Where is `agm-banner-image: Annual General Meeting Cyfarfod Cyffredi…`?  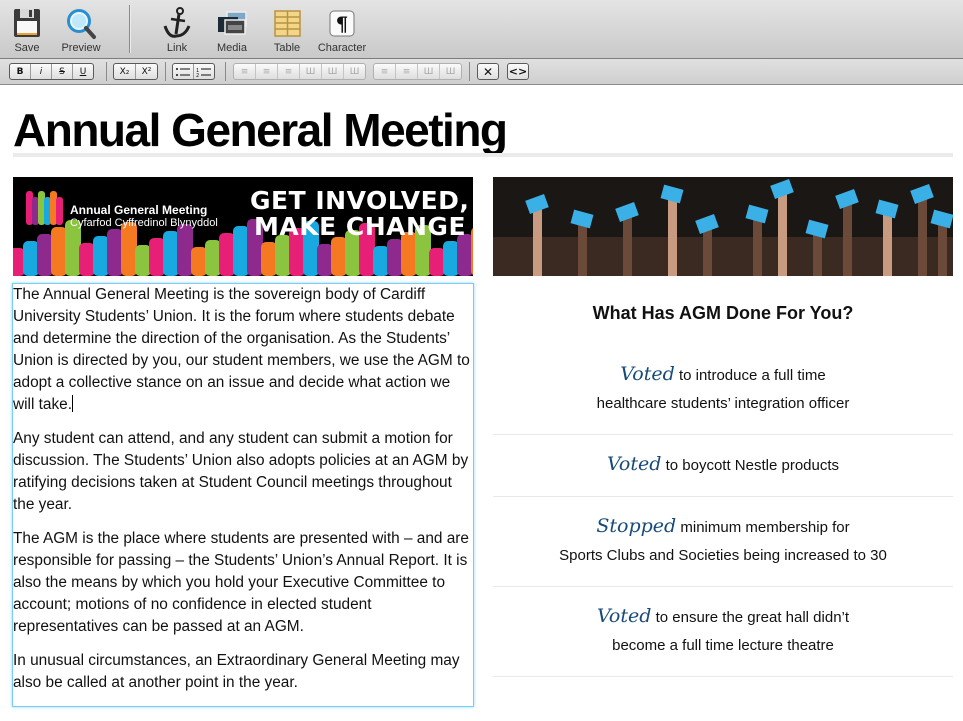
agm-banner-image: Annual General Meeting Cyfarfod Cyffredi… is located at coordinates (243, 226).